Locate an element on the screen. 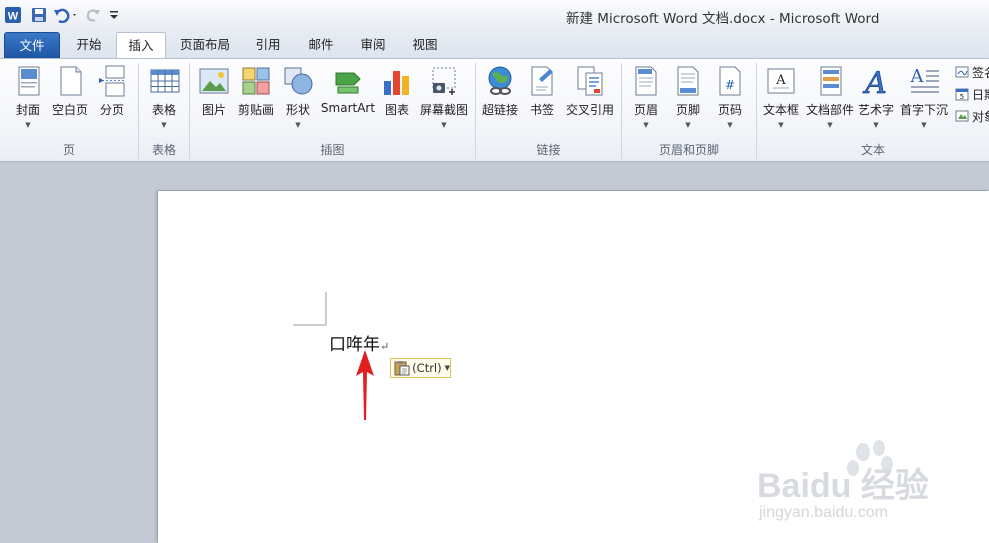 This screenshot has height=543, width=989. footer-icon is located at coordinates (688, 81).